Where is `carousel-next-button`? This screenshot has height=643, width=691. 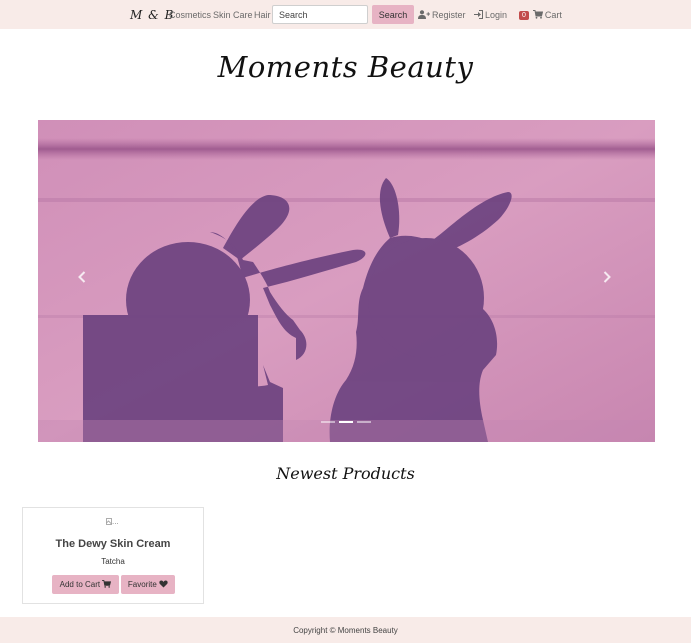 carousel-next-button is located at coordinates (607, 278).